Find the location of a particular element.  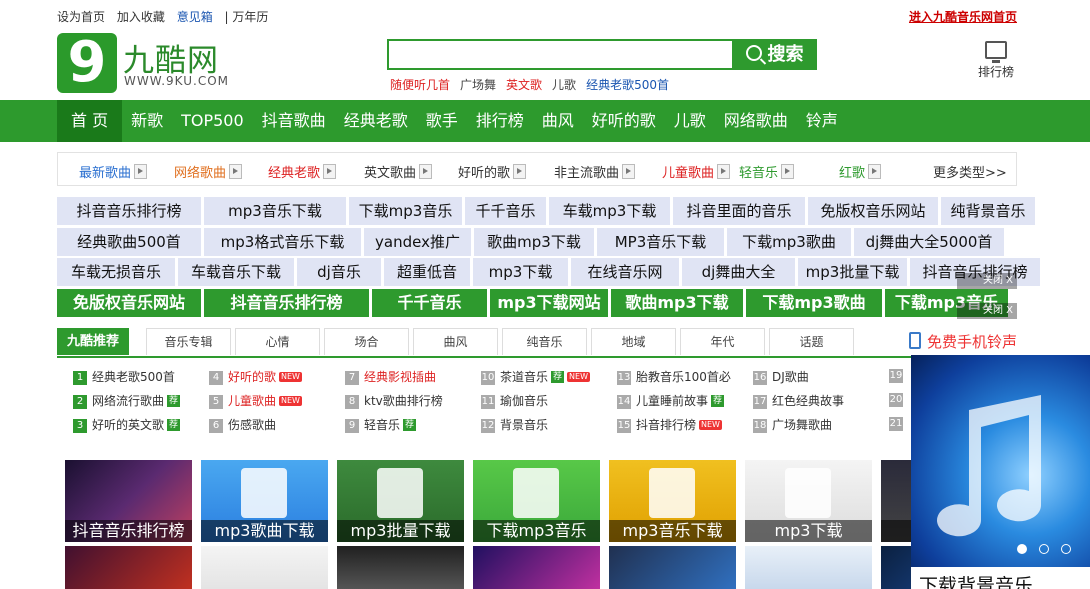

list-item: 20 is located at coordinates (898, 402).